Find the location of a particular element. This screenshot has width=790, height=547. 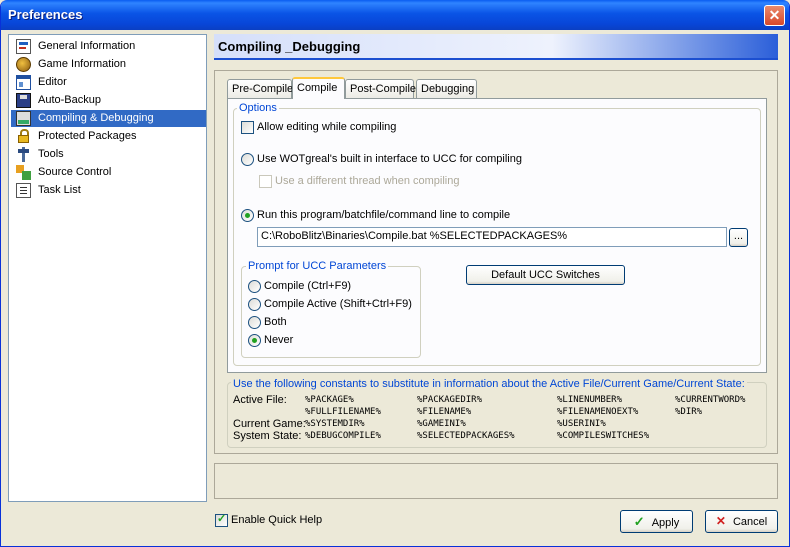

window-title: Preferences is located at coordinates (45, 14).